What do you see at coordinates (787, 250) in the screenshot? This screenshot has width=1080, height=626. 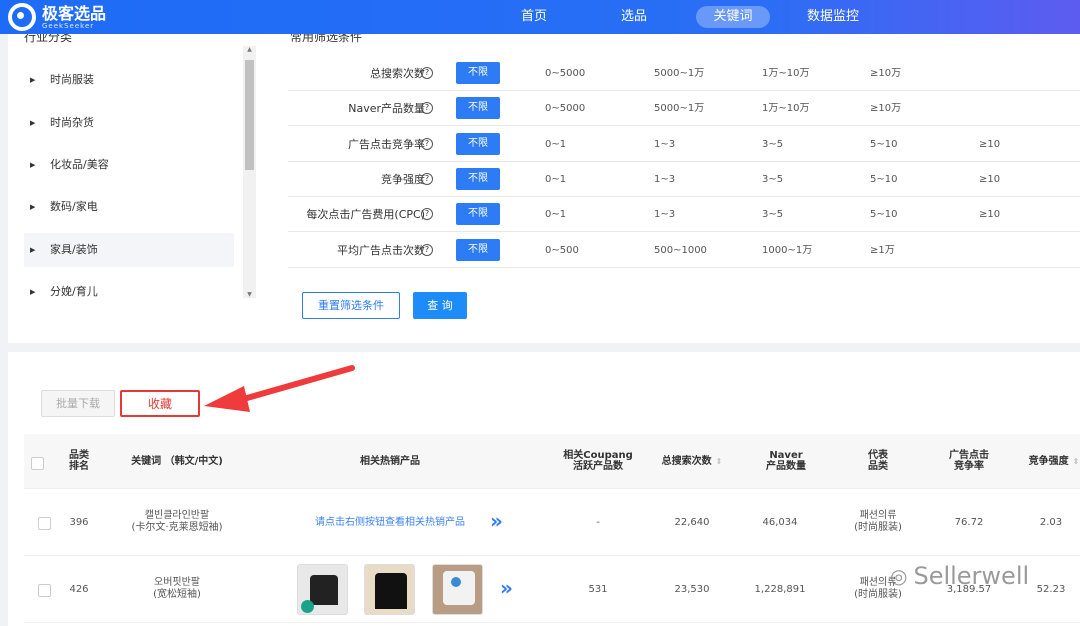 I see `filter-option: 1000~1万` at bounding box center [787, 250].